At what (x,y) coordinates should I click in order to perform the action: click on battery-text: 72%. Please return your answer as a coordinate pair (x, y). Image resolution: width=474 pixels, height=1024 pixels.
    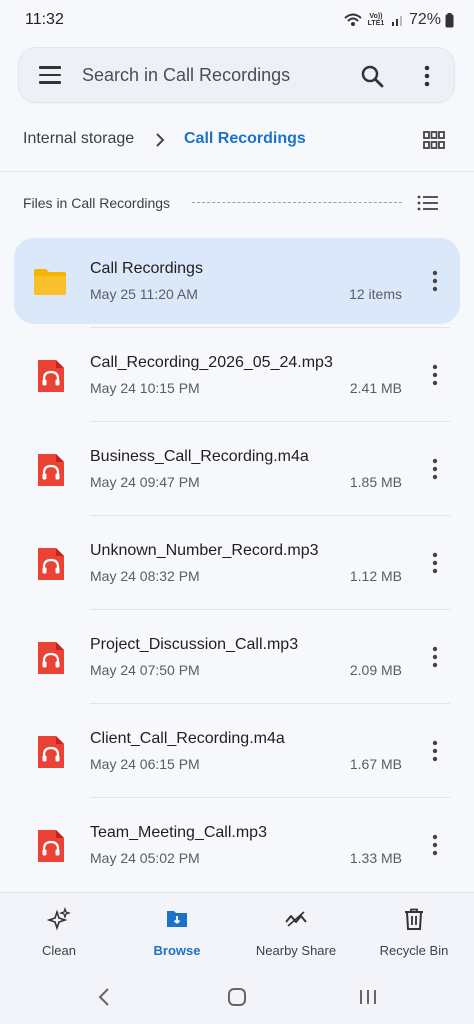
    Looking at the image, I should click on (424, 19).